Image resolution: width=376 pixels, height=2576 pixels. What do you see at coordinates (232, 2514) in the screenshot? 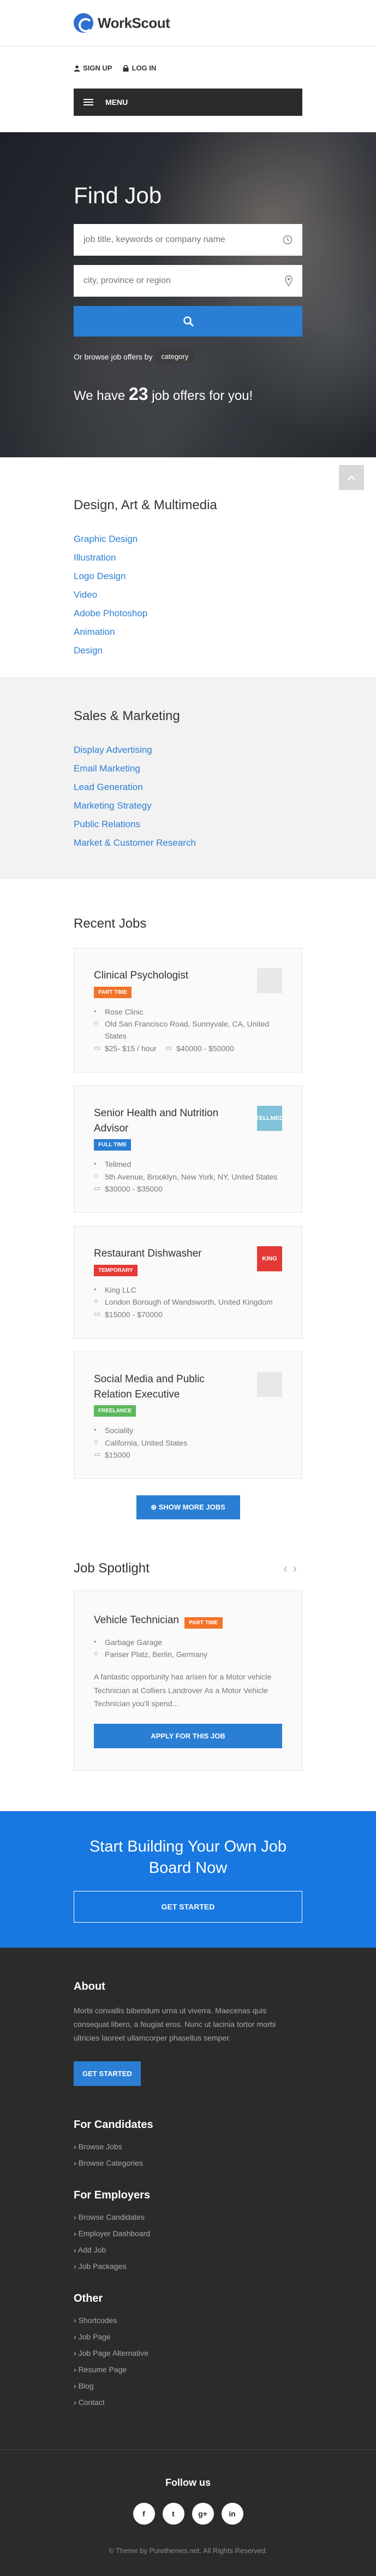
I see `linkedin-icon: in` at bounding box center [232, 2514].